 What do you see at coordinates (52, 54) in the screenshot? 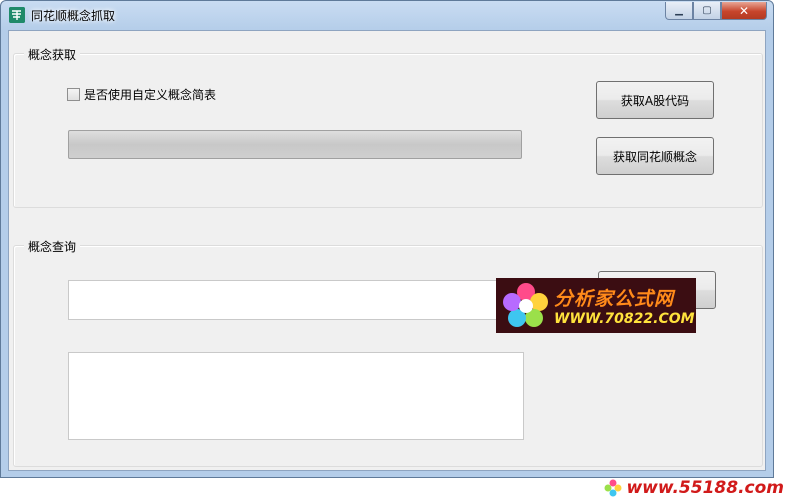
I see `concept-fetch-label: 概念获取` at bounding box center [52, 54].